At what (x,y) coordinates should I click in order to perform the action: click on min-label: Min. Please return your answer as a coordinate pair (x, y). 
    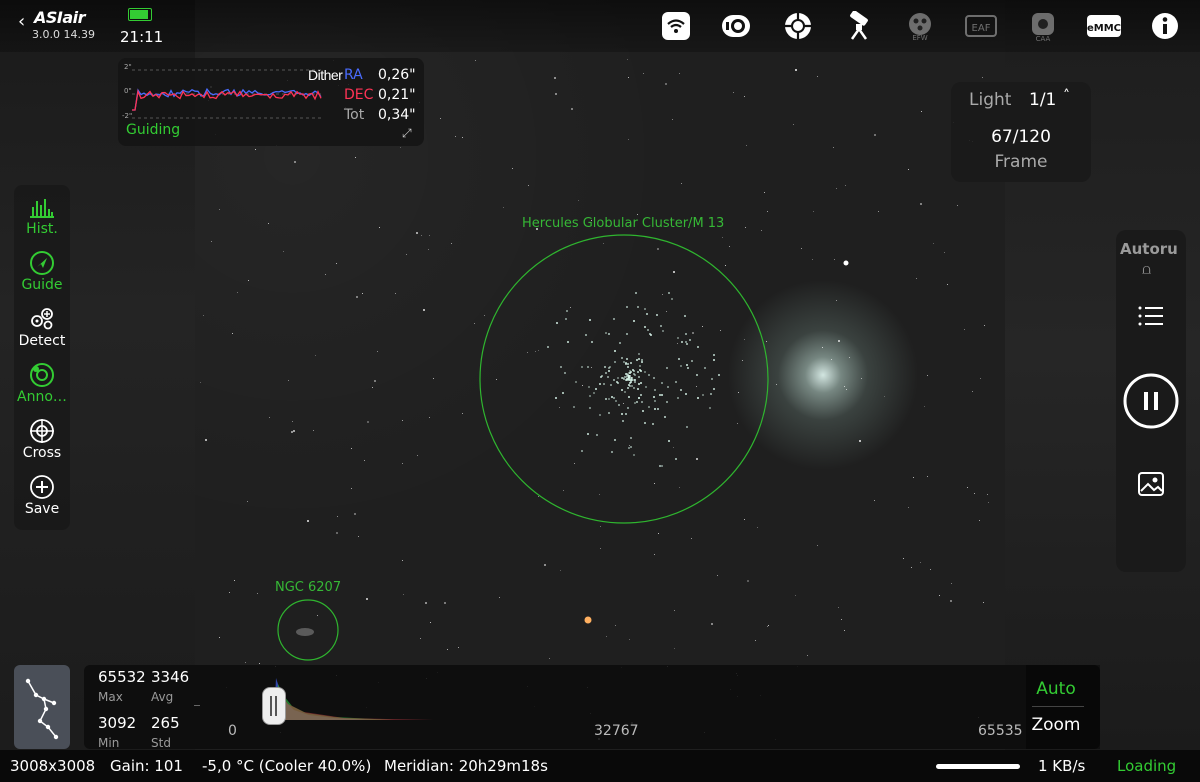
    Looking at the image, I should click on (109, 743).